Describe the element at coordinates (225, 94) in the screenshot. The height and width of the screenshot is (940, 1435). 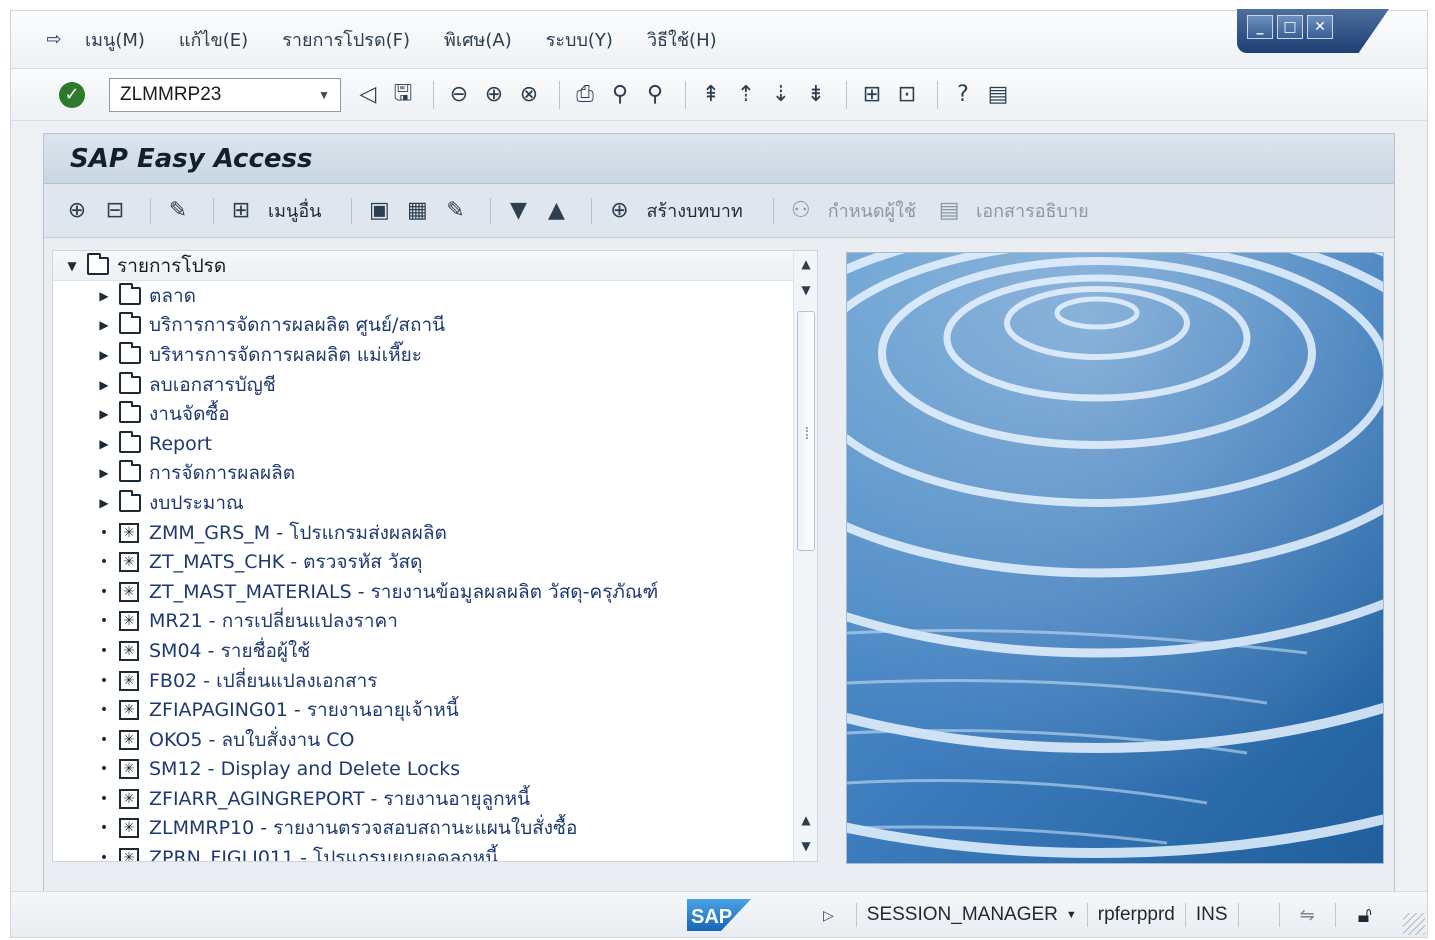
I see `command-field: ZLMMRP23 ▼` at that location.